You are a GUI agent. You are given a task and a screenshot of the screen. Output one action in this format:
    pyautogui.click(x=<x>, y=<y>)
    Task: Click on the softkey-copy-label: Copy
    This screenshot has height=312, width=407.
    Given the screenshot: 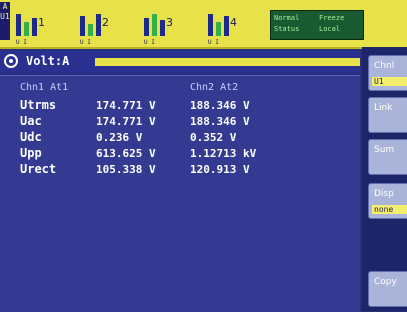 What is the action you would take?
    pyautogui.click(x=385, y=282)
    